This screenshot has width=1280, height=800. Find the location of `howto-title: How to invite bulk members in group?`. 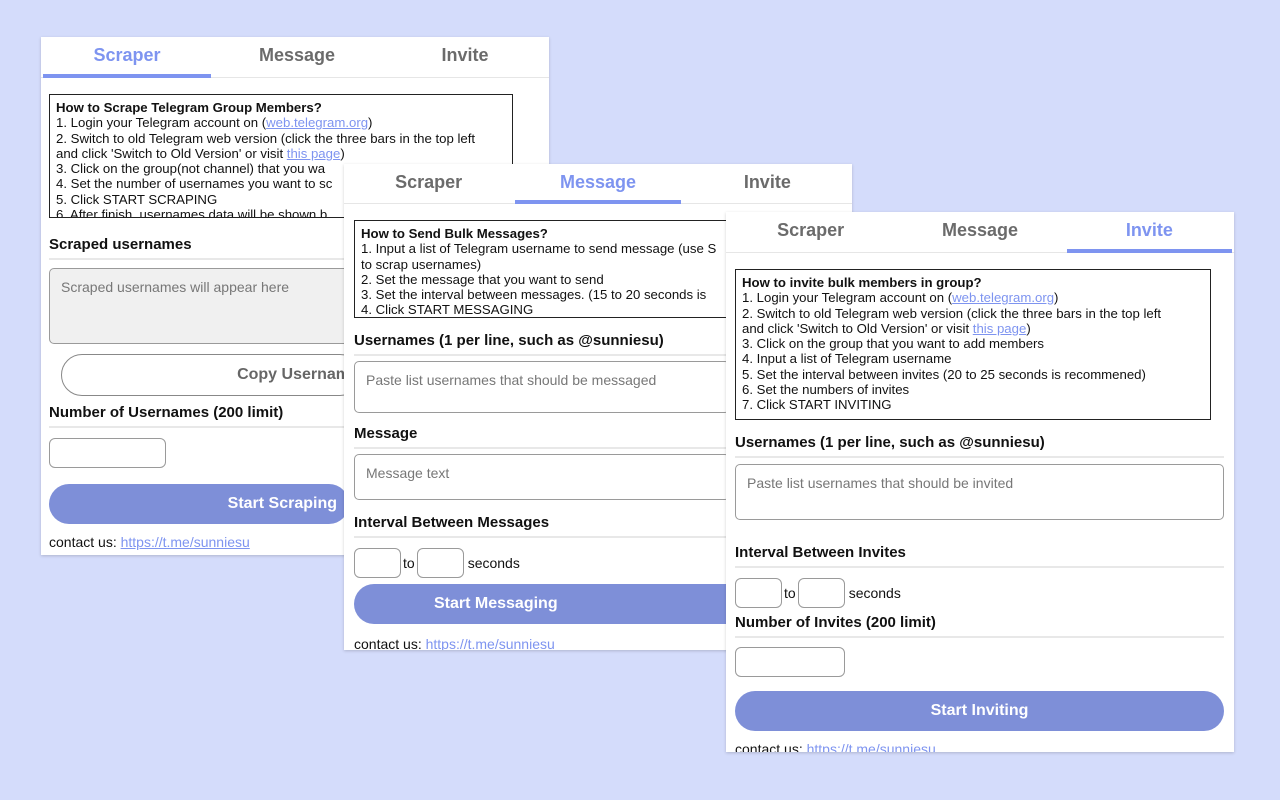

howto-title: How to invite bulk members in group? is located at coordinates (862, 282).